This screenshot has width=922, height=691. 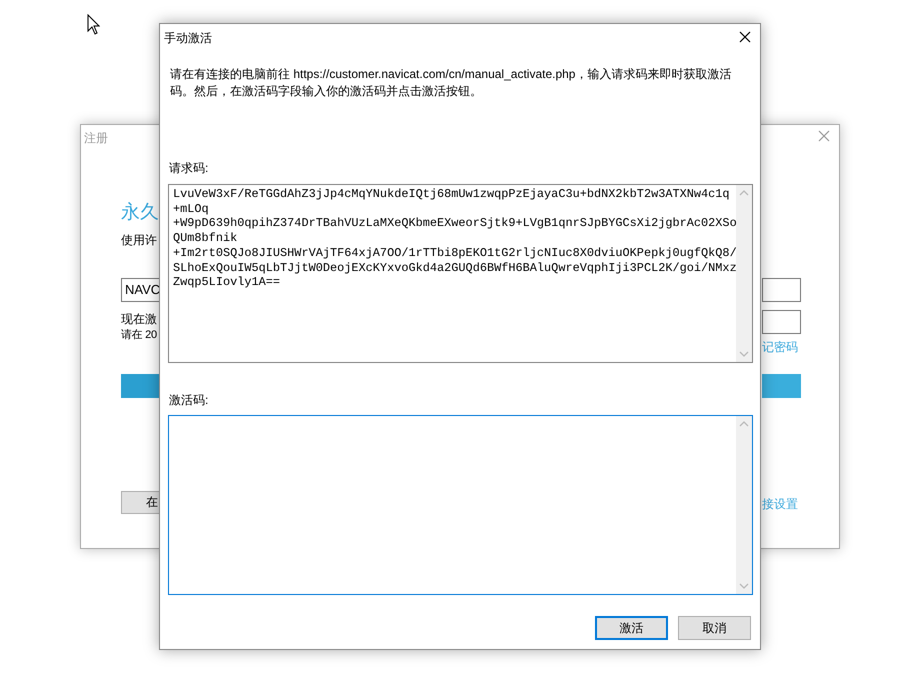 I want to click on request-code-label: 请求码:, so click(x=188, y=168).